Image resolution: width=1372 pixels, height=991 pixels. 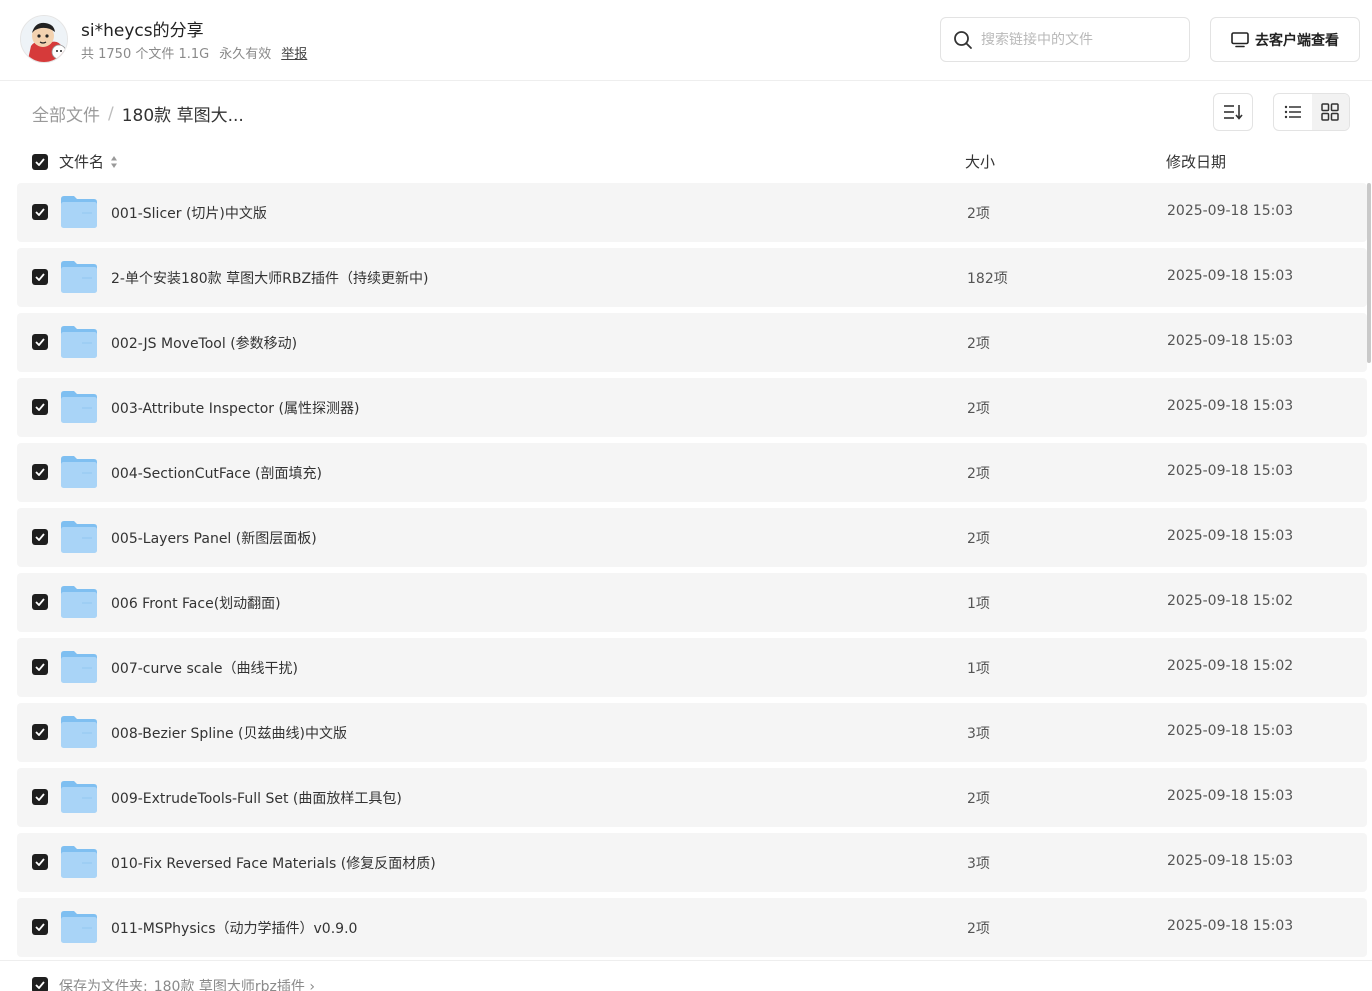 I want to click on sort-arrows-icon, so click(x=114, y=161).